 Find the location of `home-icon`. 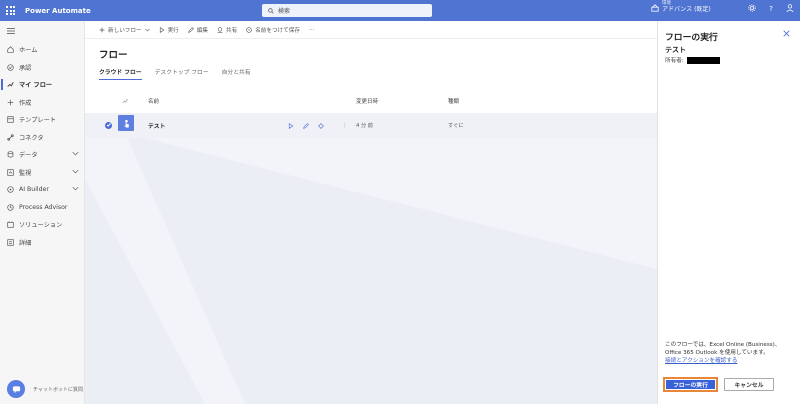

home-icon is located at coordinates (10, 49).